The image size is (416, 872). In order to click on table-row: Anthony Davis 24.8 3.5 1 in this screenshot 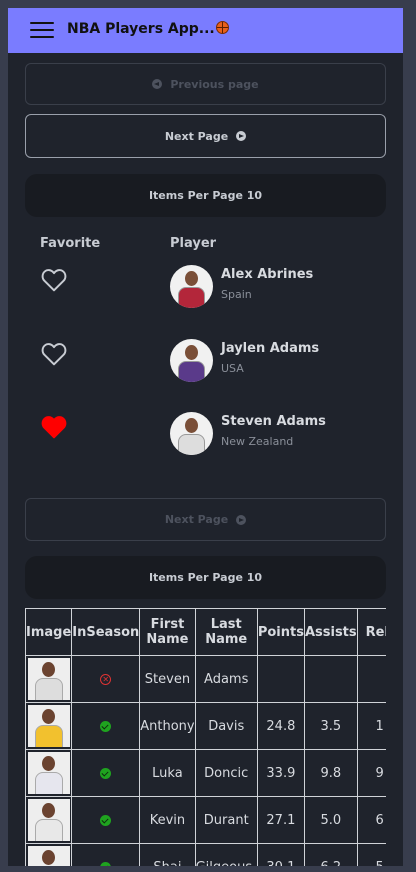, I will do `click(205, 726)`.